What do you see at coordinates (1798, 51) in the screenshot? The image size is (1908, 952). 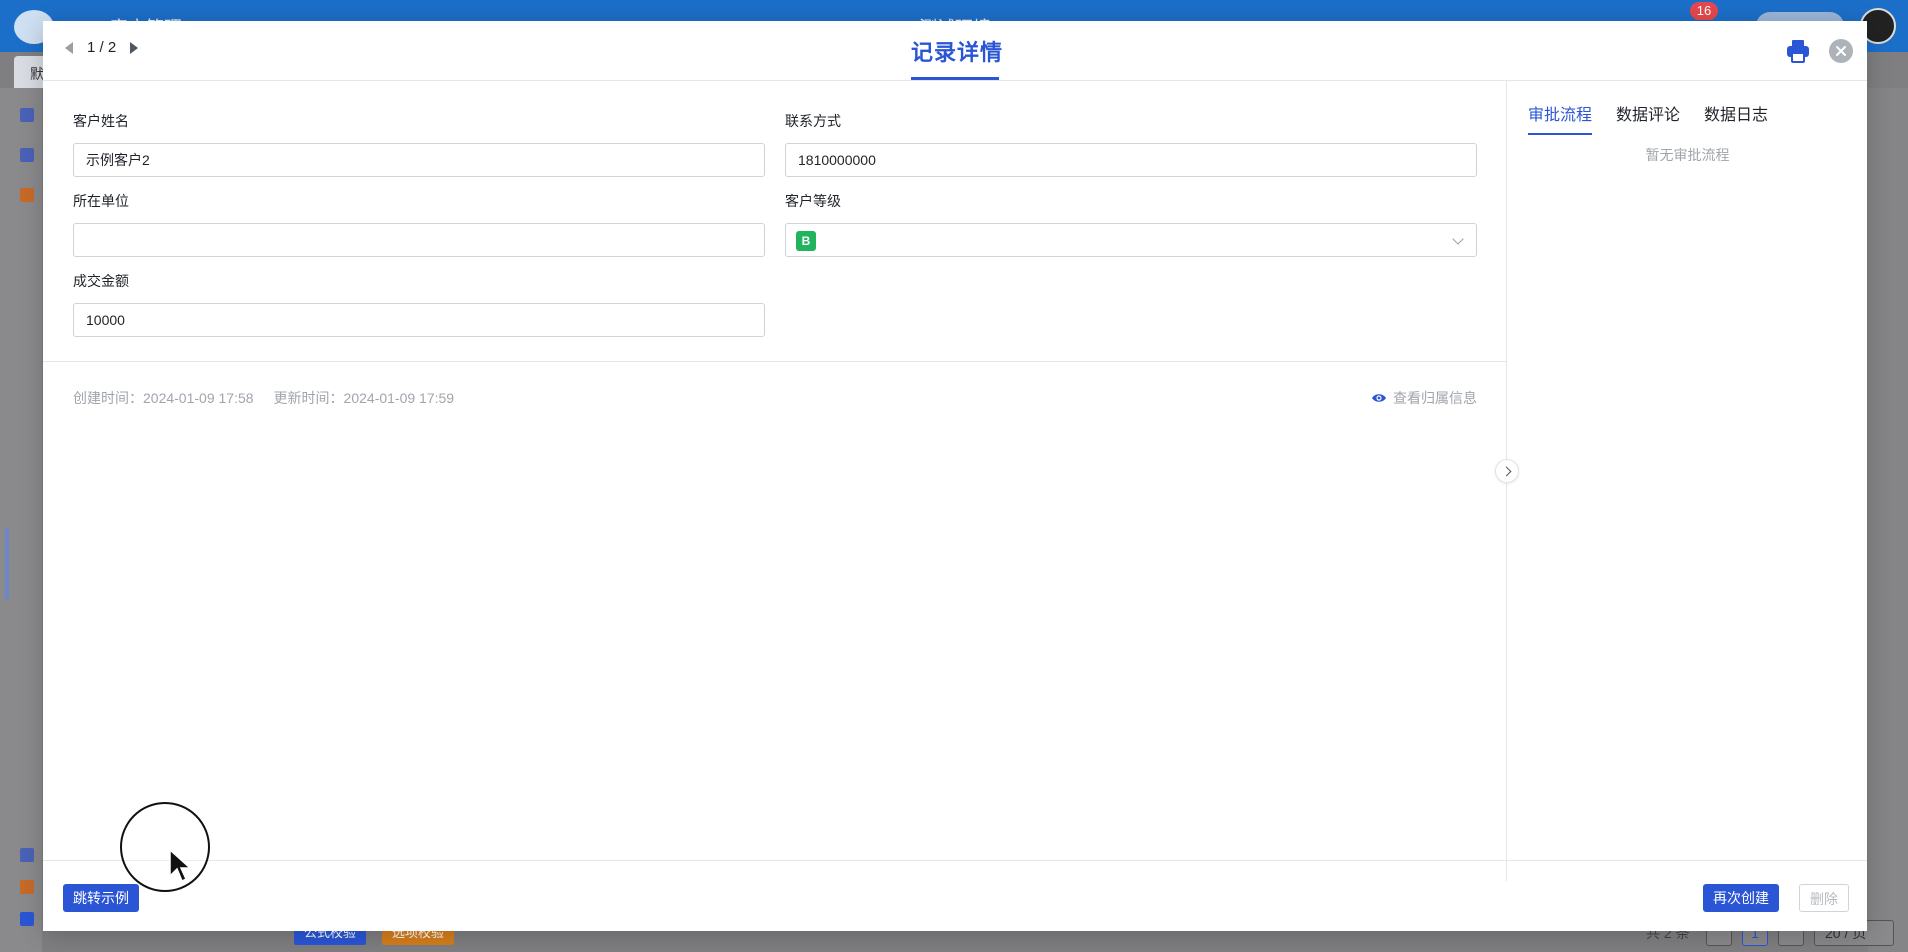 I see `print-icon` at bounding box center [1798, 51].